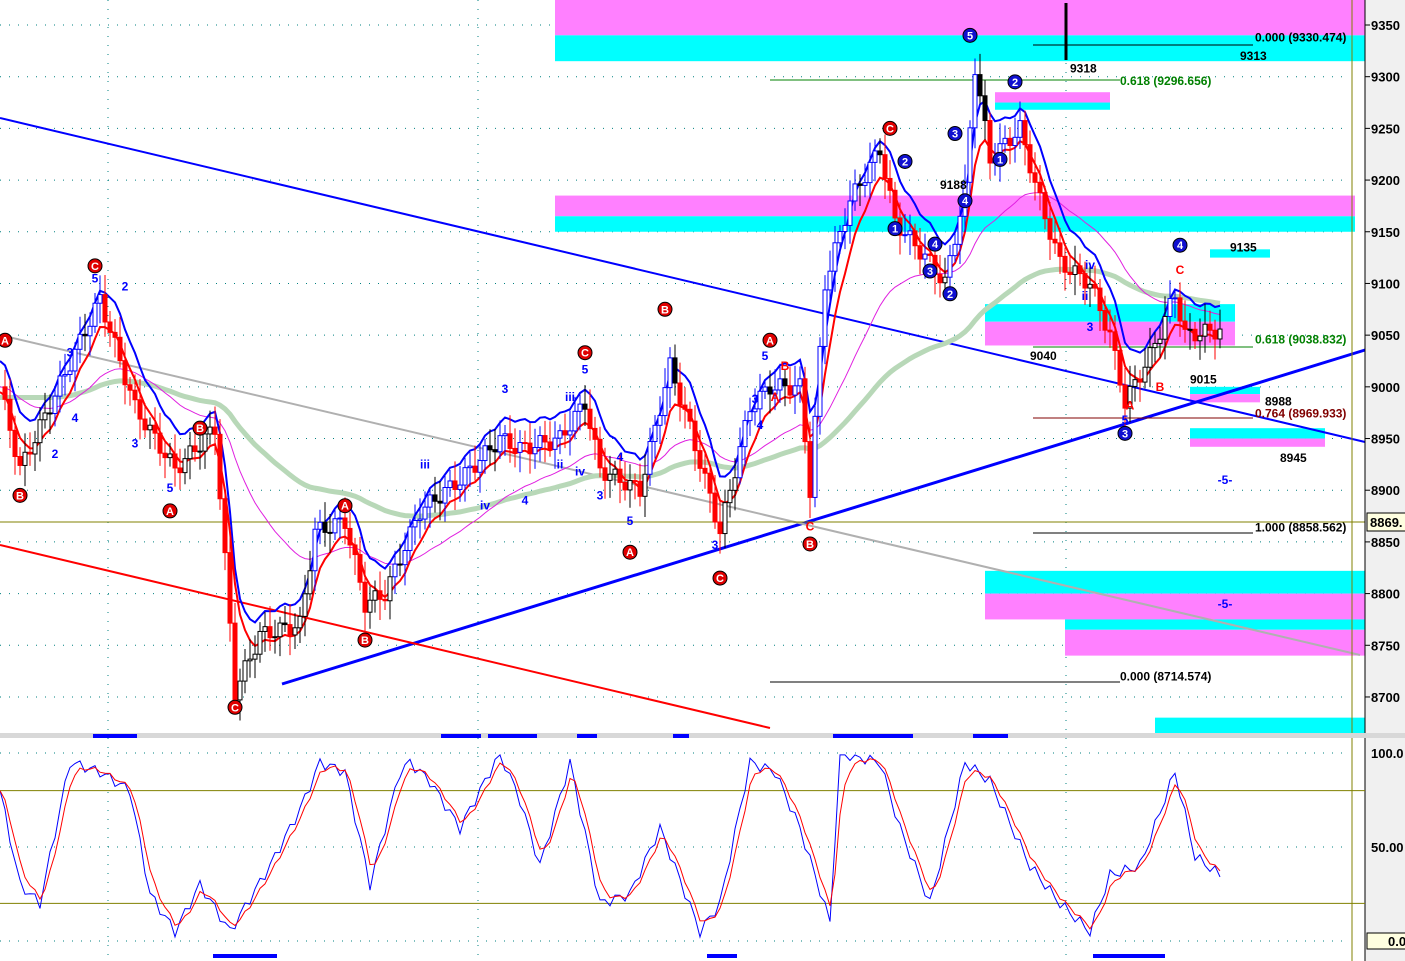  I want to click on wave-label: iv, so click(1090, 265).